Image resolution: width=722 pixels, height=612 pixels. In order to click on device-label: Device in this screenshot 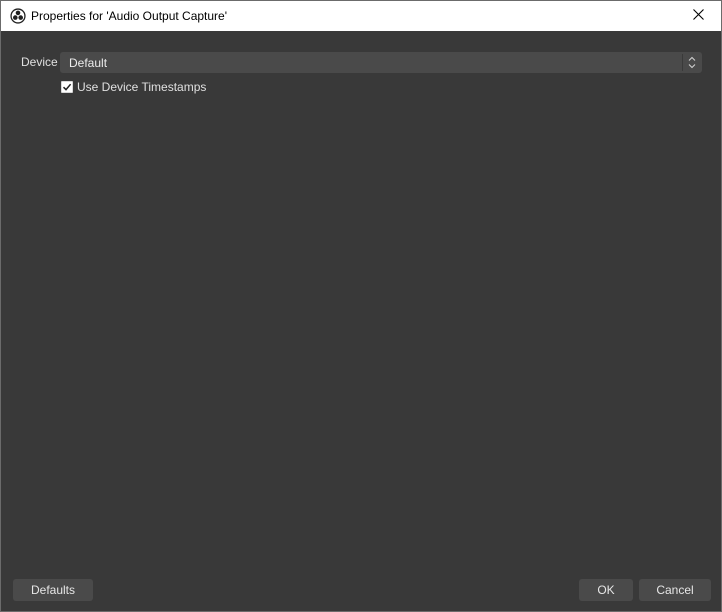, I will do `click(39, 62)`.